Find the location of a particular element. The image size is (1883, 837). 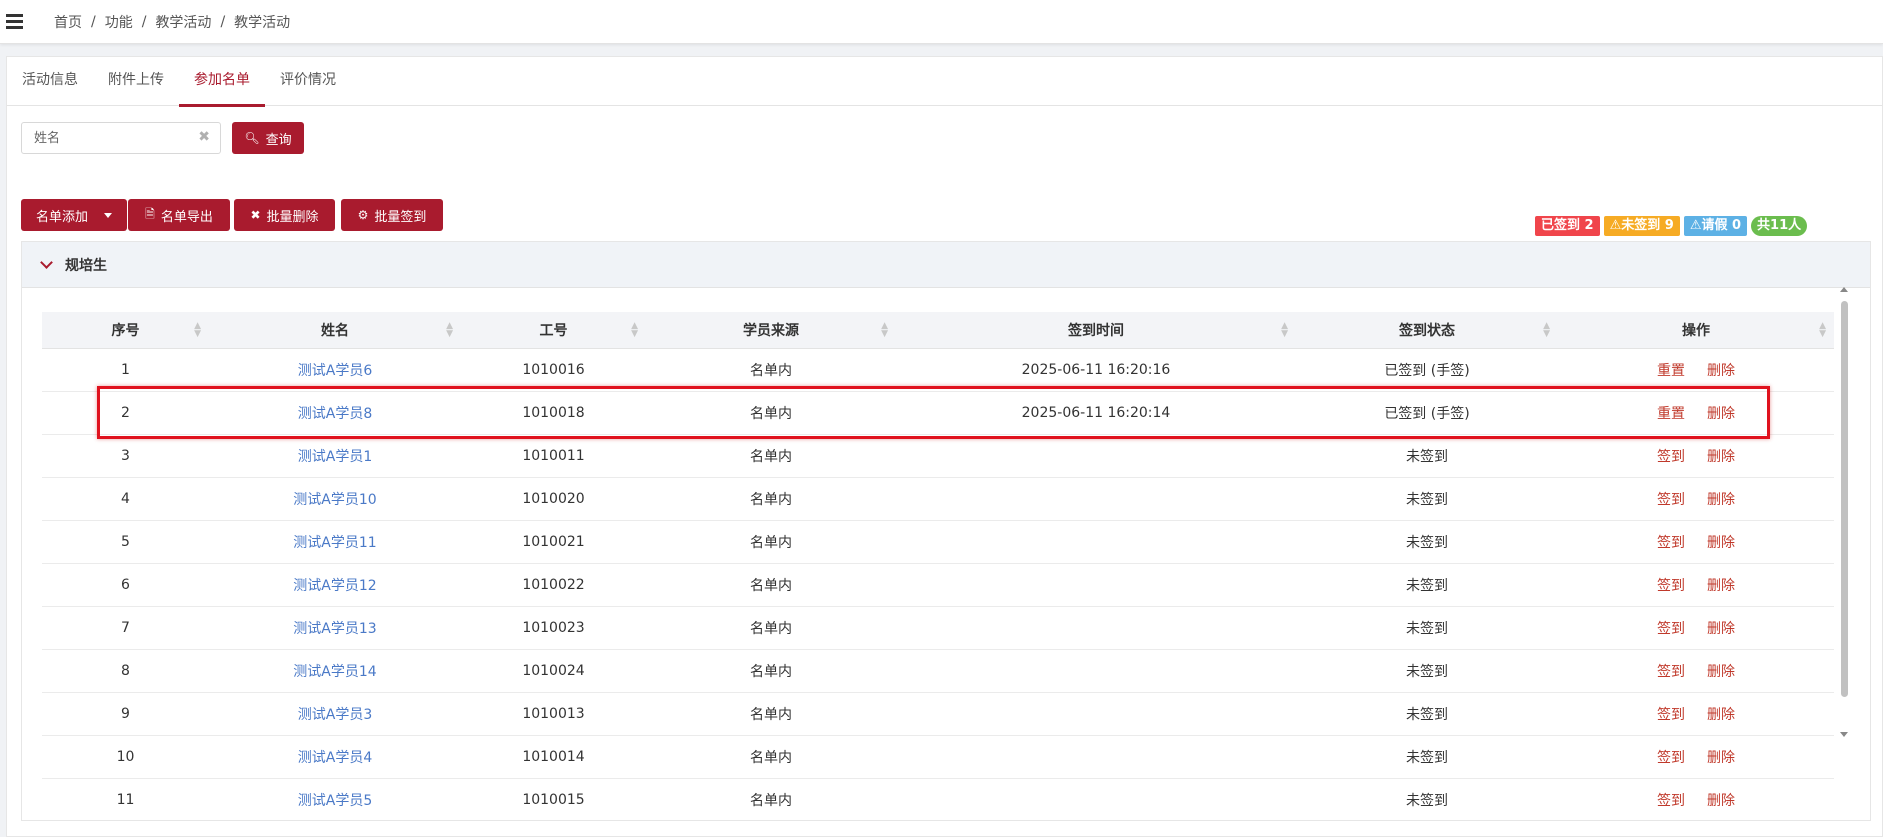

column-header-name: 姓名 ▲ ▼ is located at coordinates (335, 330).